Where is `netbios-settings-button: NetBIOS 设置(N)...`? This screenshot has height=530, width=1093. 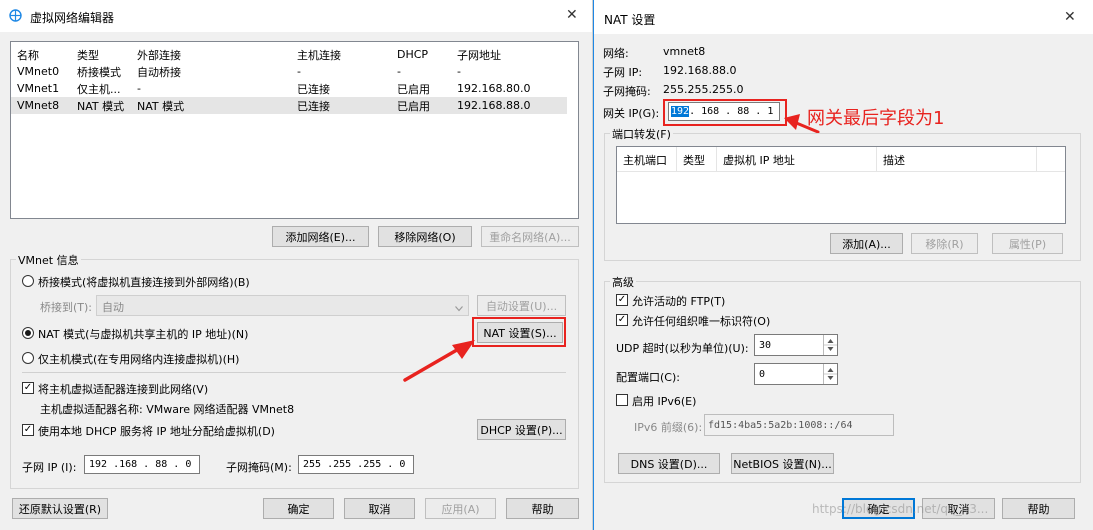
netbios-settings-button: NetBIOS 设置(N)... is located at coordinates (782, 463).